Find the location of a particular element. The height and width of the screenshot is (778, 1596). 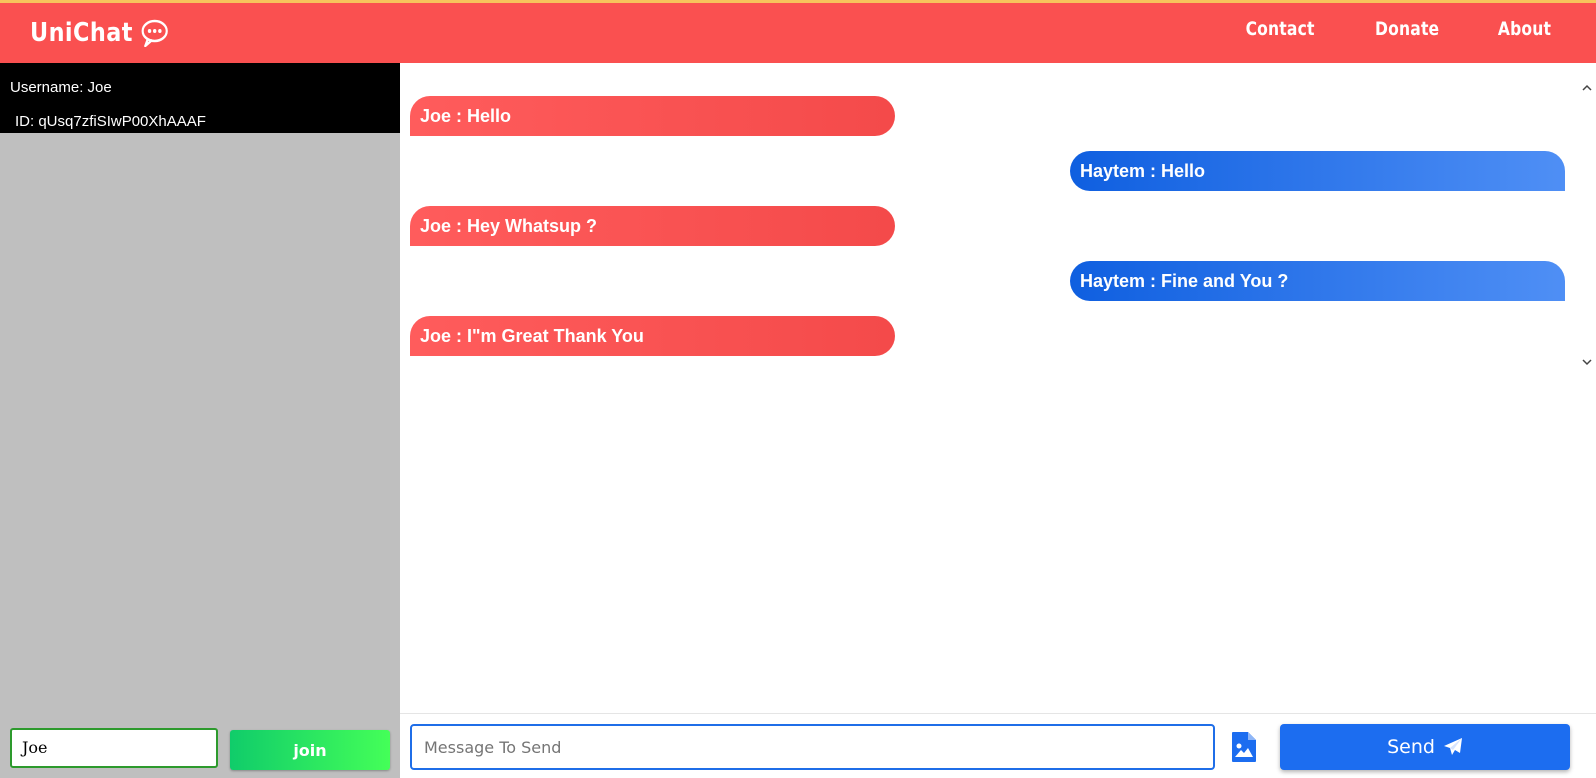

message-composer: Send is located at coordinates (998, 745).